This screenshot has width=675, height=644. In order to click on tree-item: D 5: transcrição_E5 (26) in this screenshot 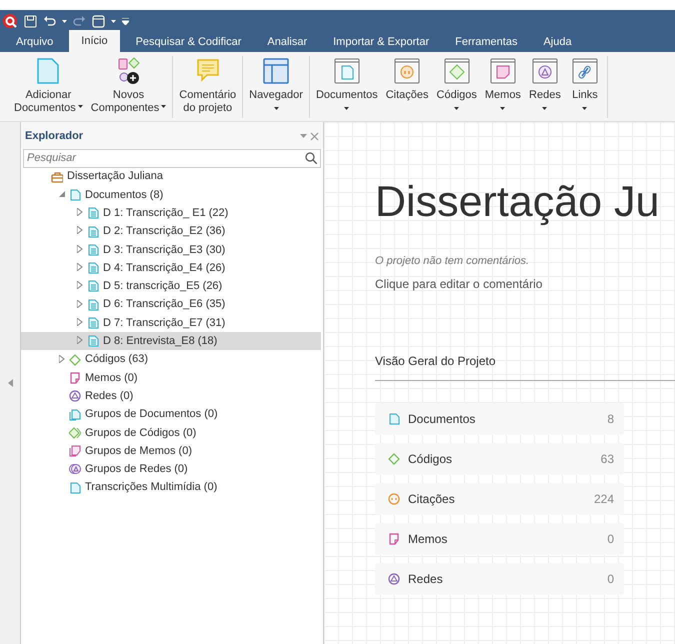, I will do `click(171, 286)`.